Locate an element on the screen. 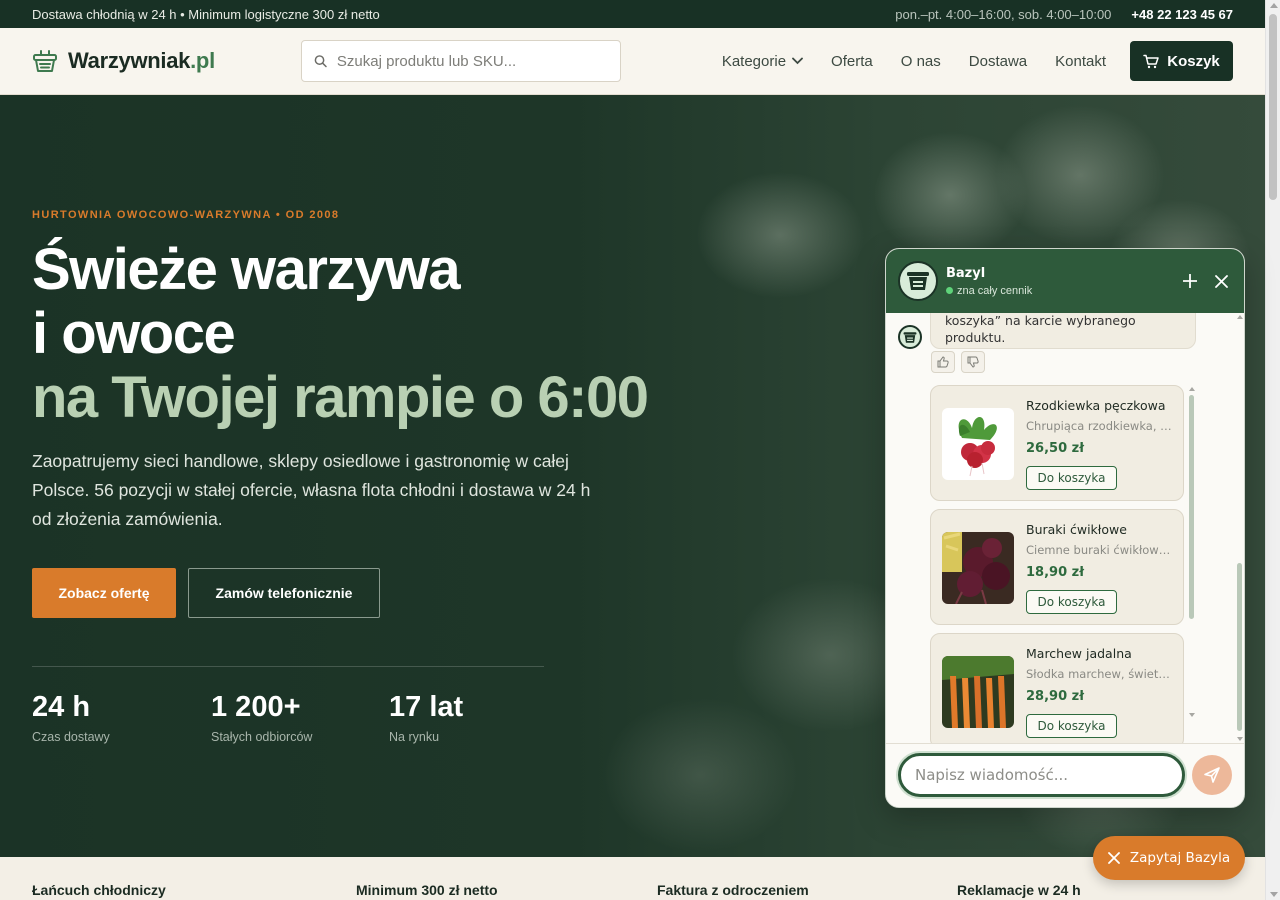  scrollbar-thumb is located at coordinates (1273, 107).